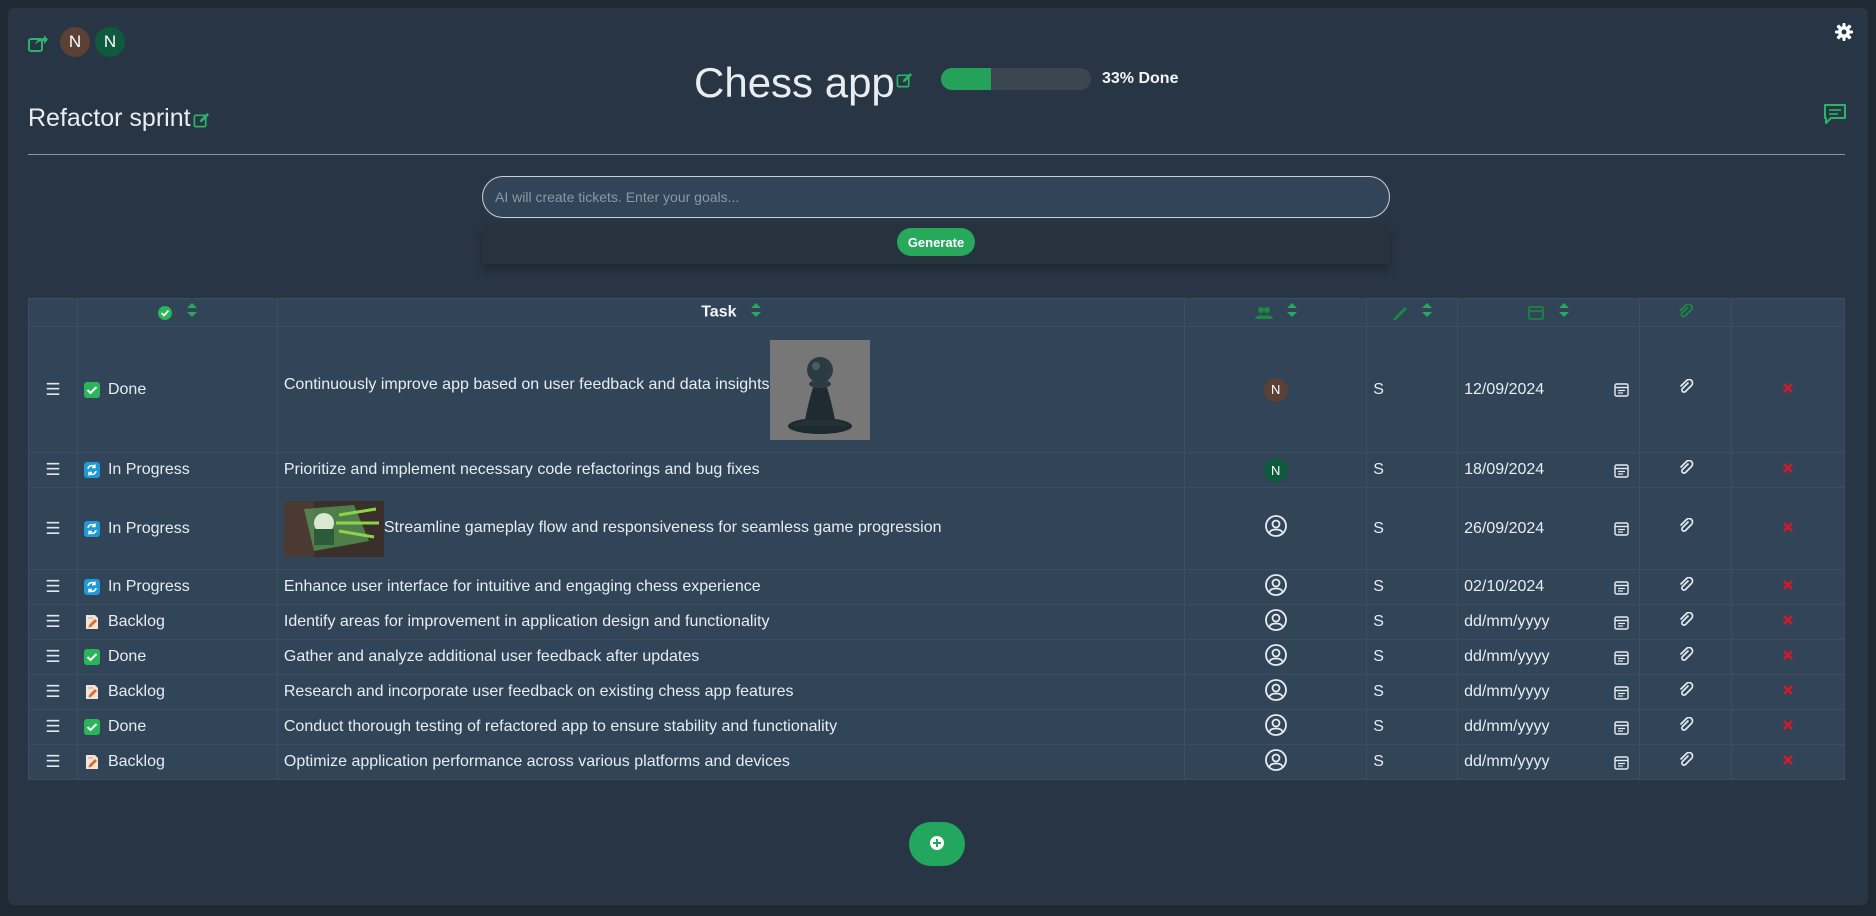 The width and height of the screenshot is (1876, 916). Describe the element at coordinates (1412, 312) in the screenshot. I see `size-header` at that location.